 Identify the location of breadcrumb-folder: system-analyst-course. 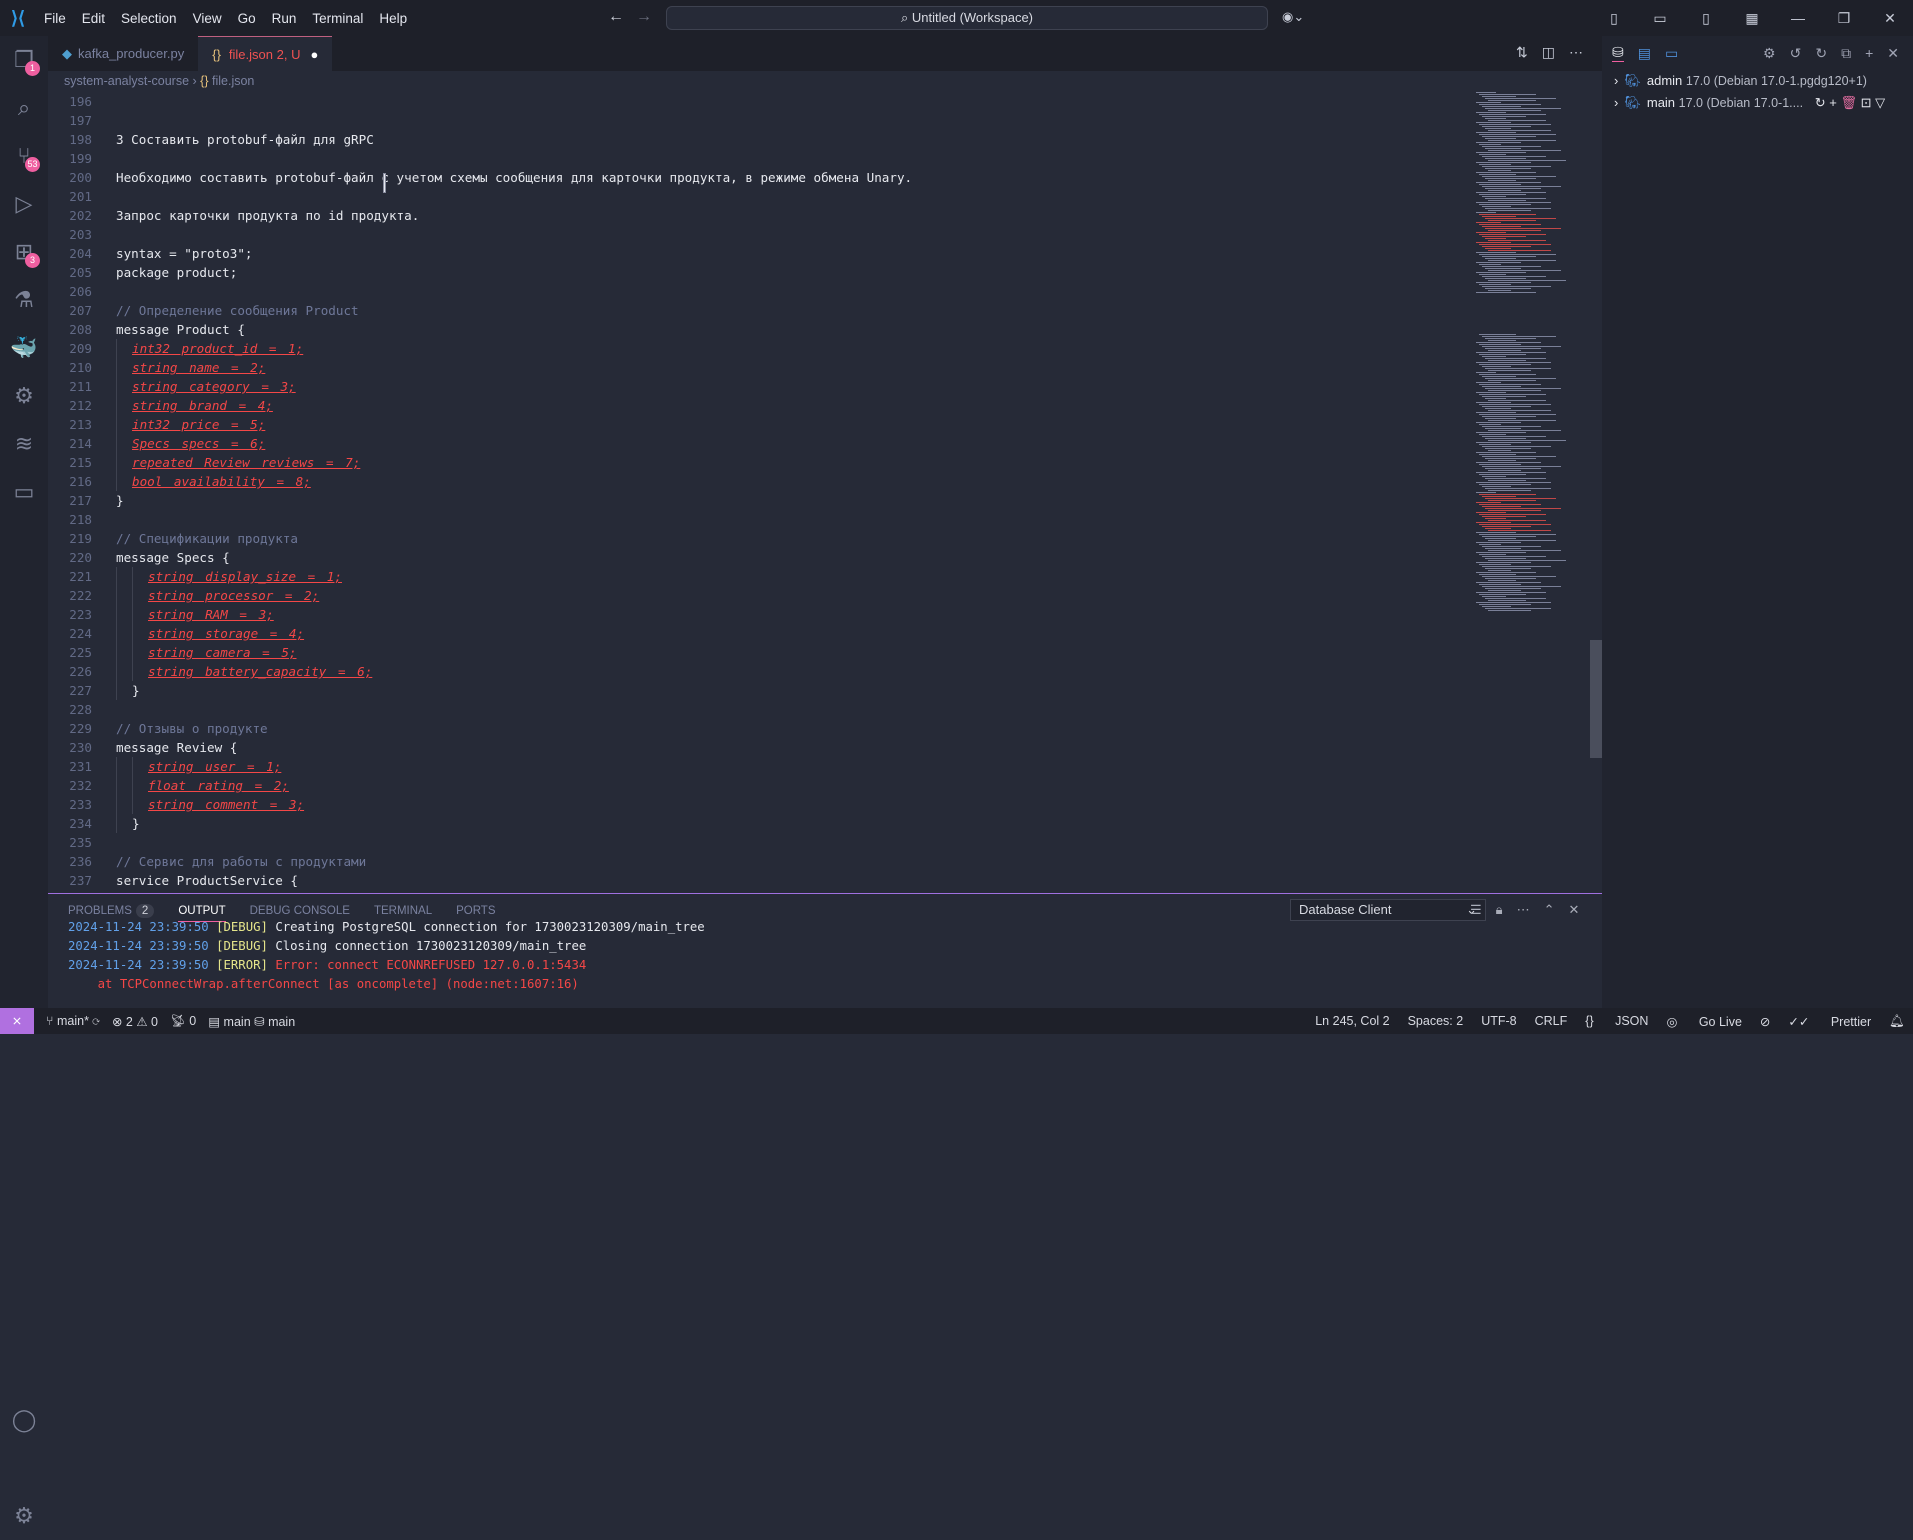
(126, 81).